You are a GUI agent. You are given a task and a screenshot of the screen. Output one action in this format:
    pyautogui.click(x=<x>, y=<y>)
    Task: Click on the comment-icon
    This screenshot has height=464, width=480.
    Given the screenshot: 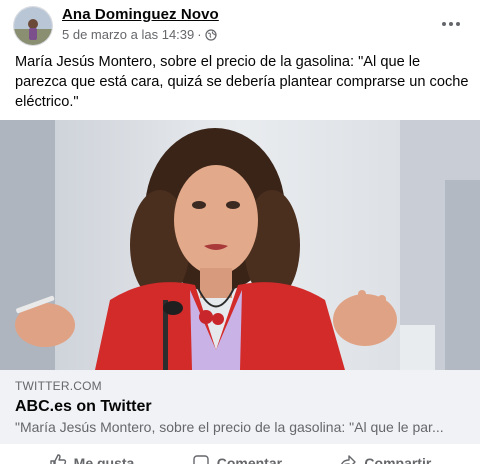 What is the action you would take?
    pyautogui.click(x=201, y=458)
    